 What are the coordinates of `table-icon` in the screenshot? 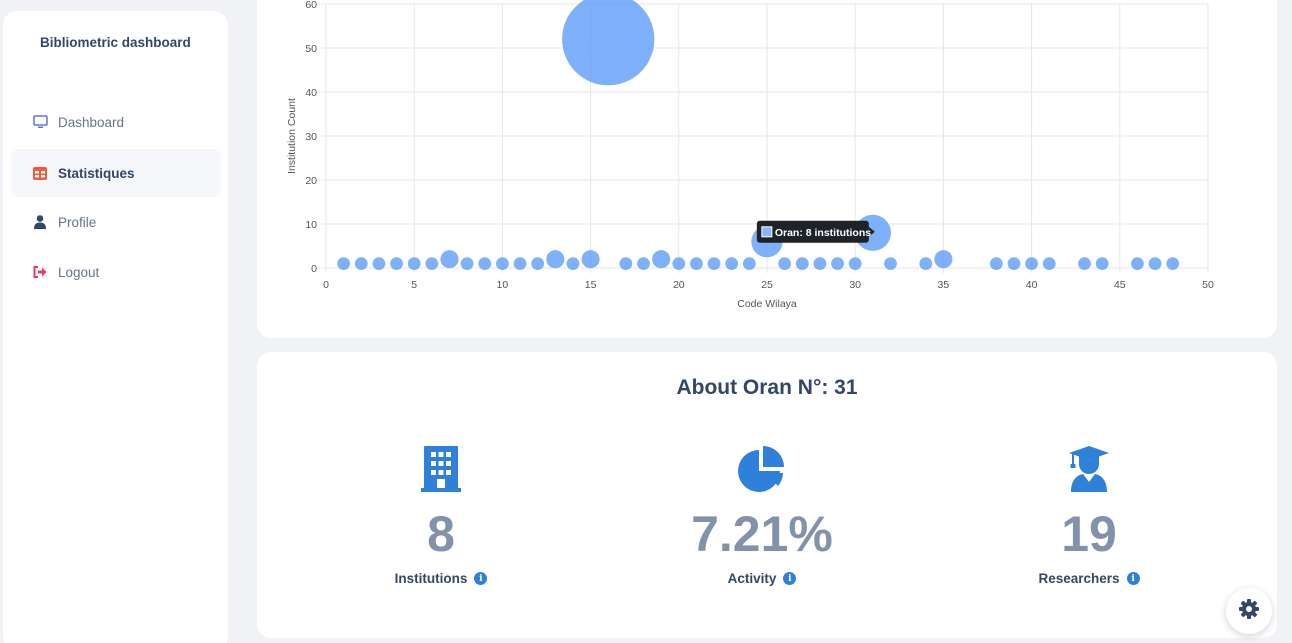 It's located at (40, 173).